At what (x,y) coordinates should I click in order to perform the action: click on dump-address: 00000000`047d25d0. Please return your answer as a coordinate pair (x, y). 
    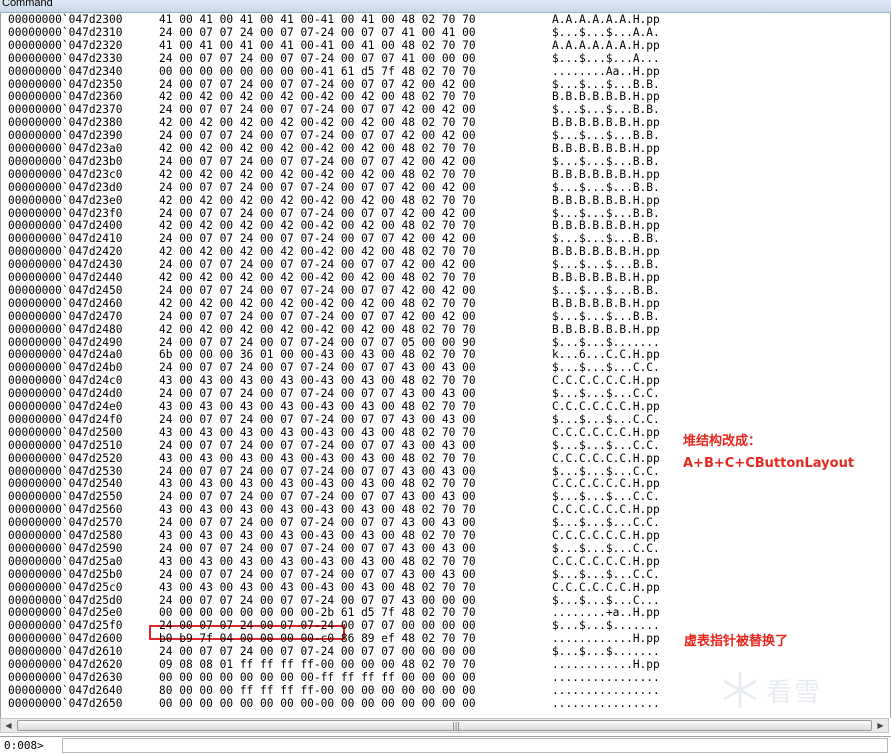
    Looking at the image, I should click on (65, 600).